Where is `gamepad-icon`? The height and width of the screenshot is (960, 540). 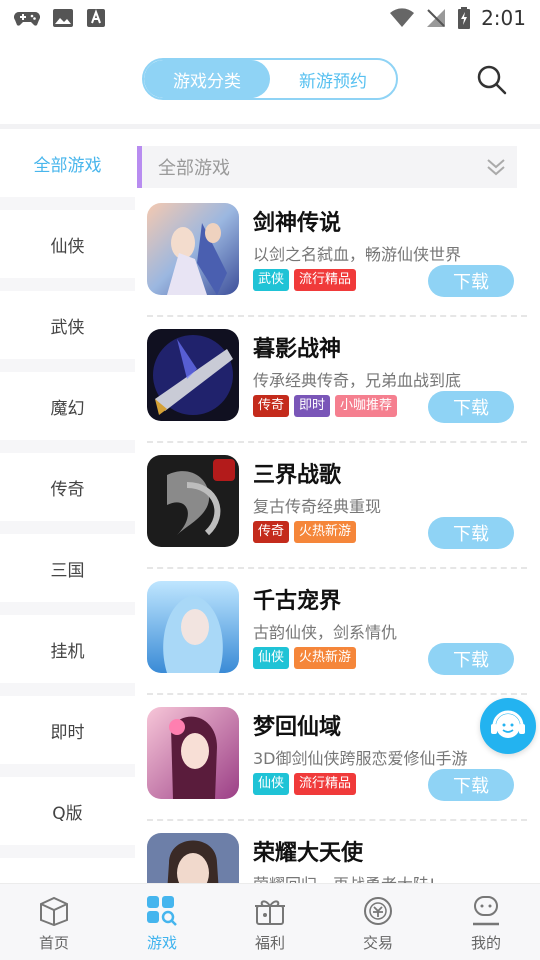
gamepad-icon is located at coordinates (27, 19).